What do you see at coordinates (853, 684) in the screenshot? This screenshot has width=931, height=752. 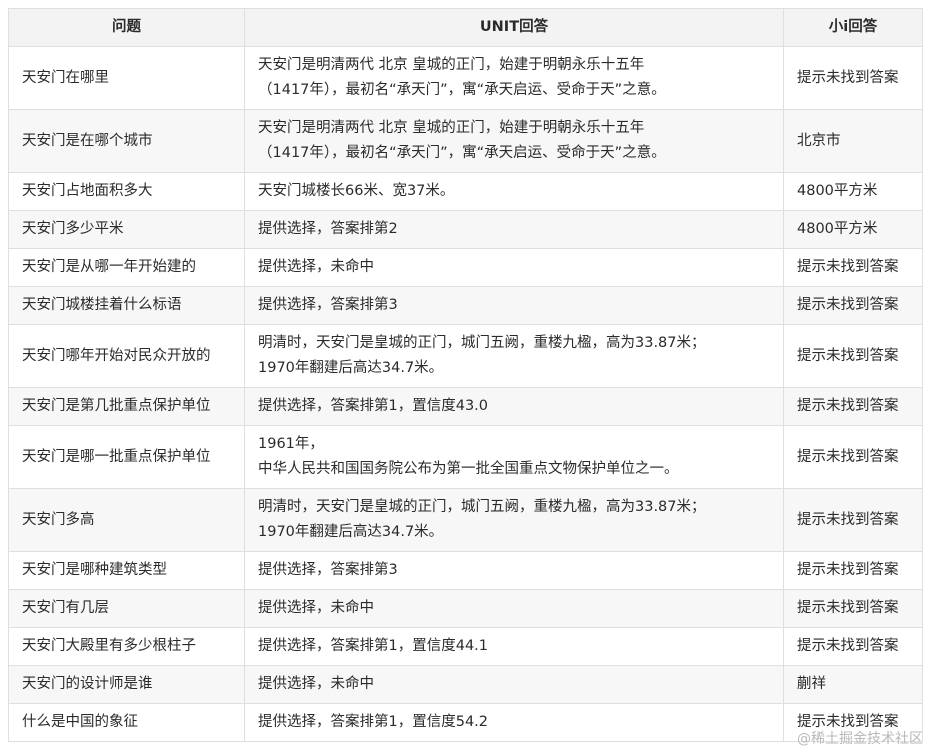 I see `xiaoi-answer-cell: 蒯祥` at bounding box center [853, 684].